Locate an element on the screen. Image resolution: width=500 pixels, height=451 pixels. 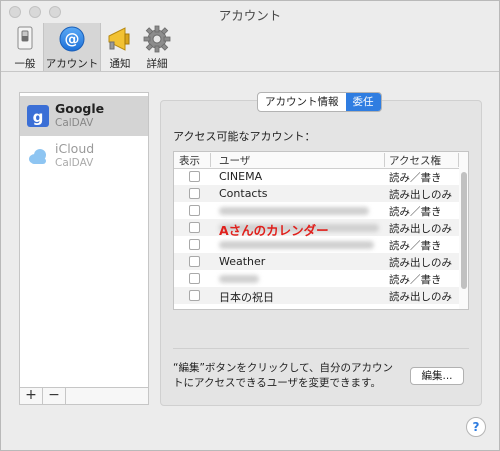
user-cell: Contacts is located at coordinates (243, 193).